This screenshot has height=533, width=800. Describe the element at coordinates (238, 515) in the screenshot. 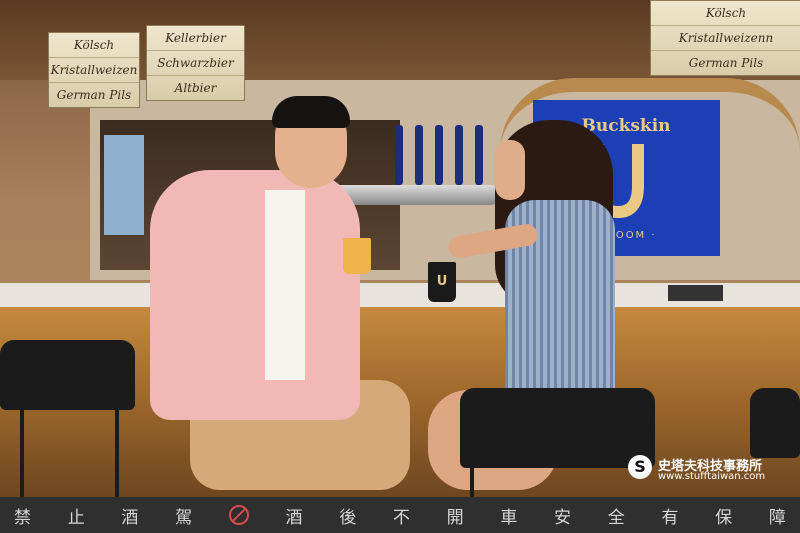

I see `no-drinking-icon` at that location.